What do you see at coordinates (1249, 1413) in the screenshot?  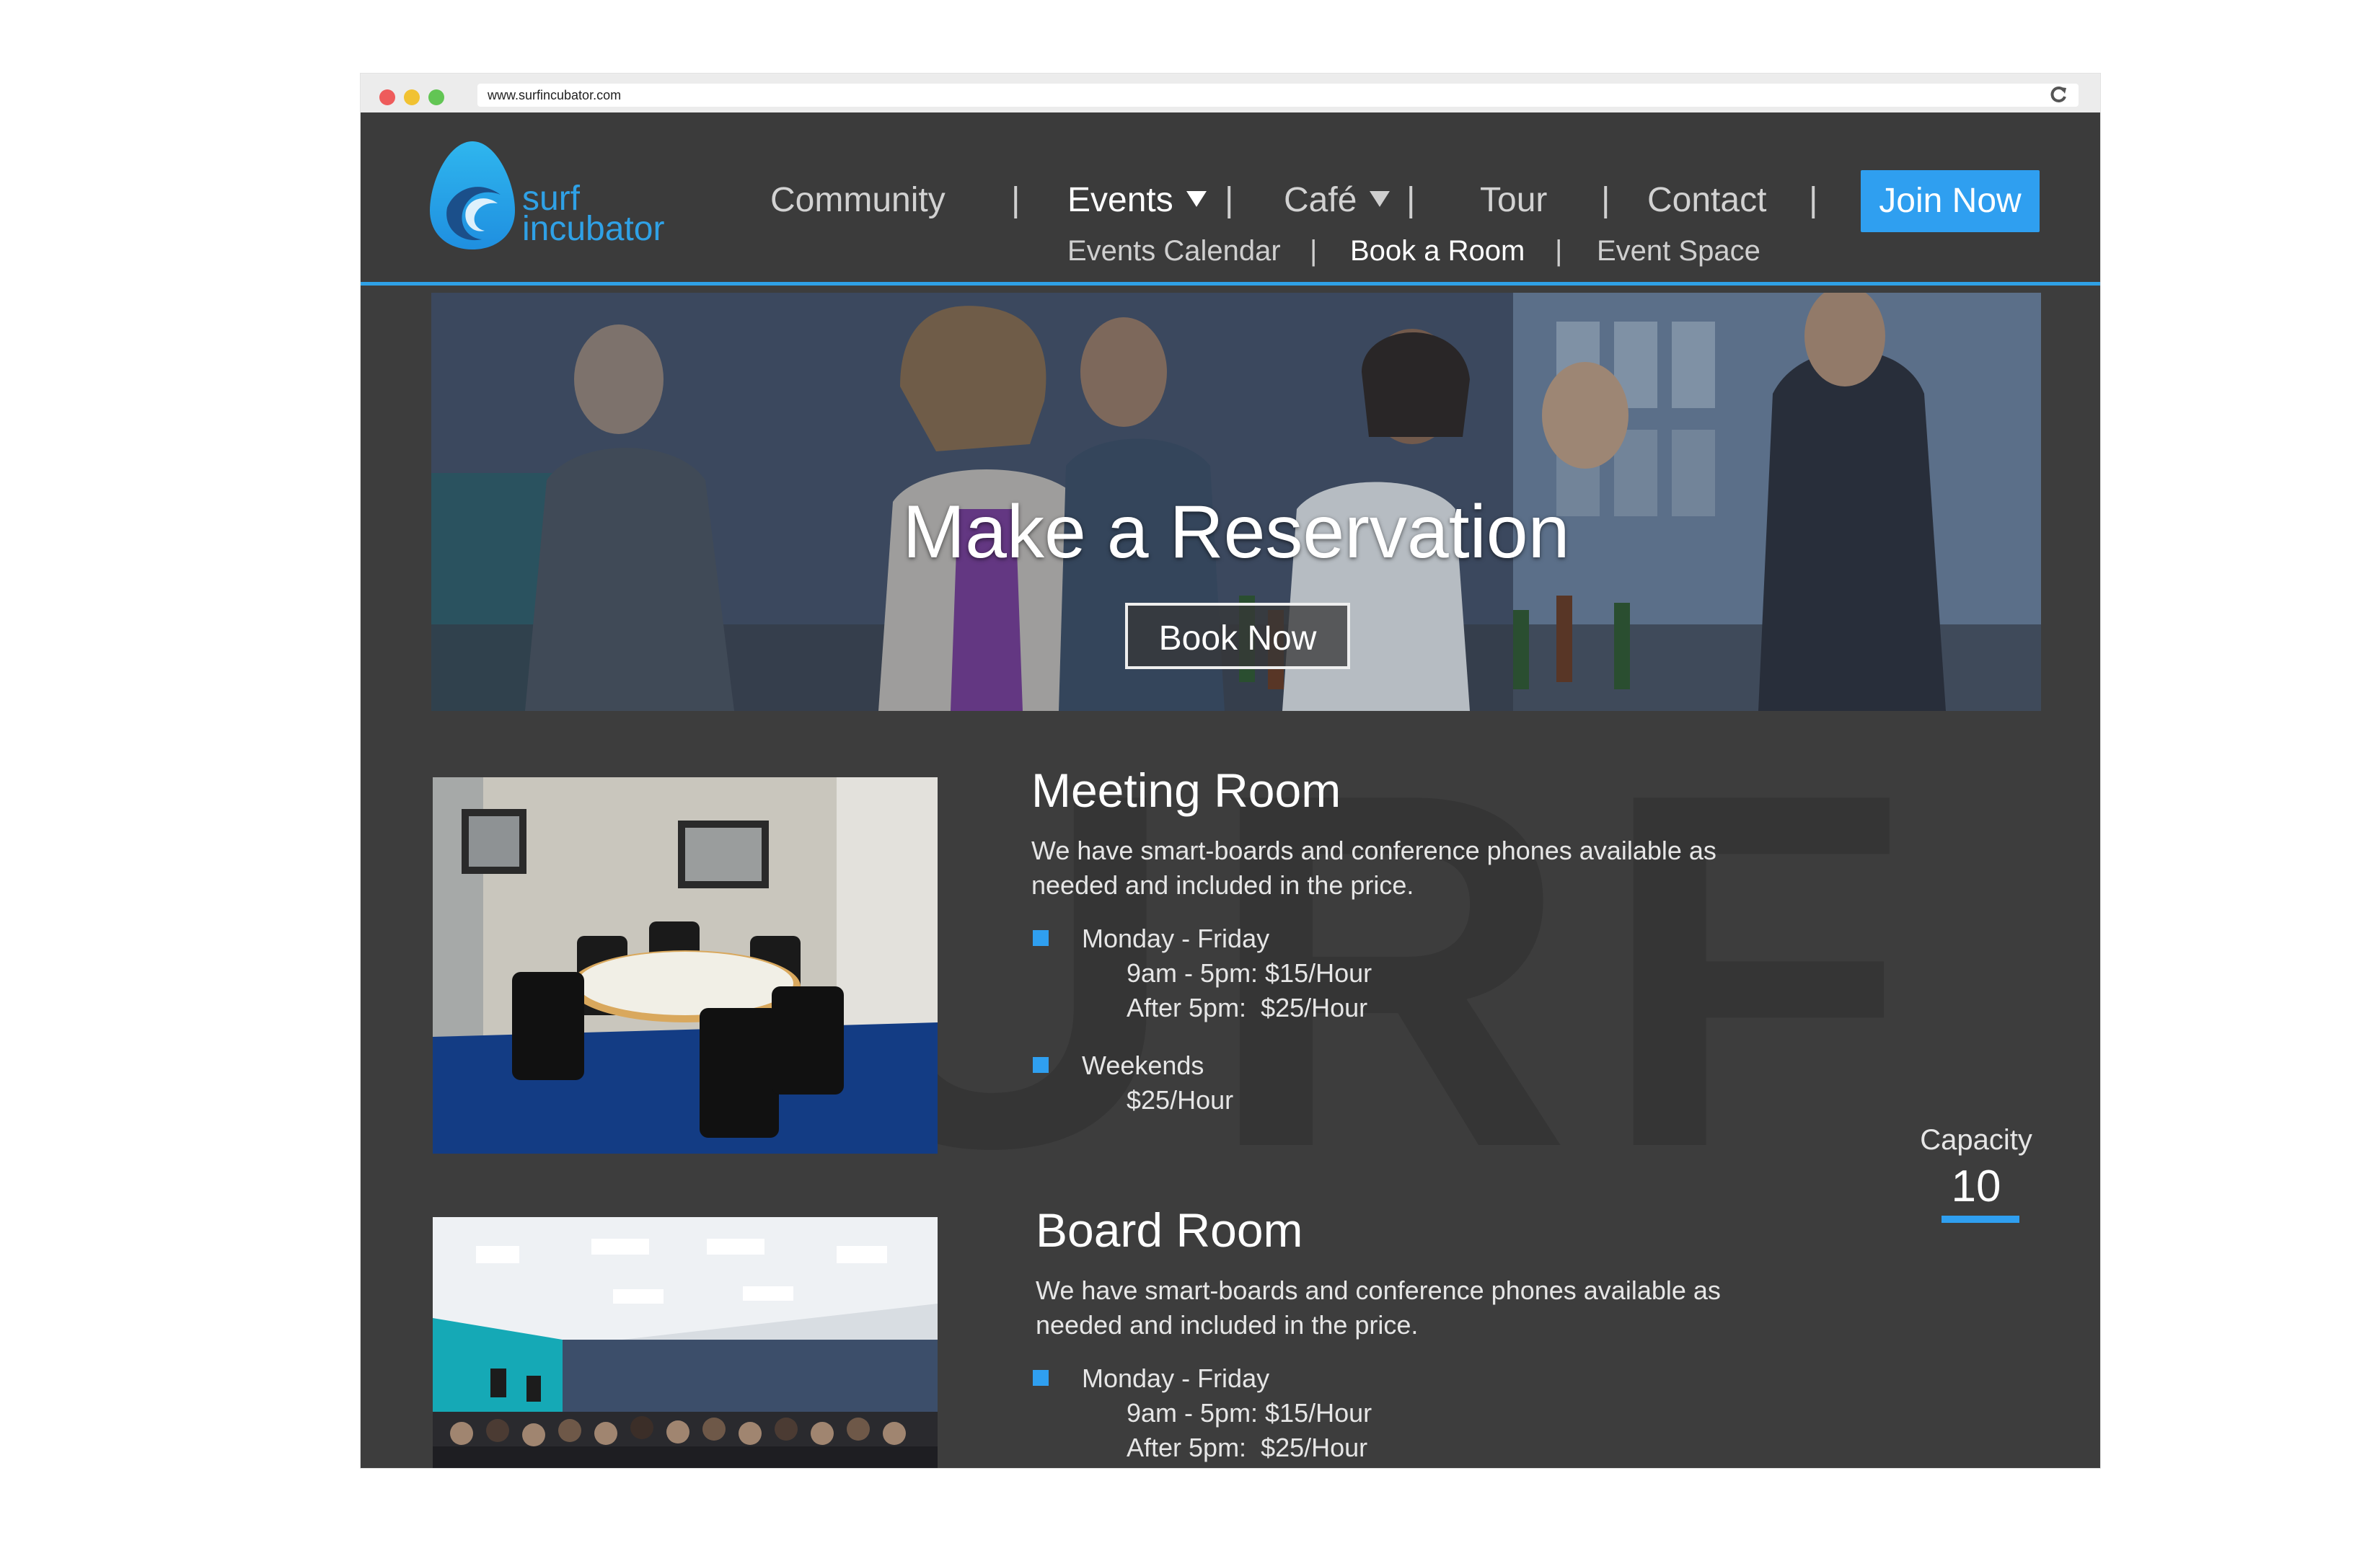 I see `board-room-weekday-rate-day: 9am - 5pm: $15/Hour` at bounding box center [1249, 1413].